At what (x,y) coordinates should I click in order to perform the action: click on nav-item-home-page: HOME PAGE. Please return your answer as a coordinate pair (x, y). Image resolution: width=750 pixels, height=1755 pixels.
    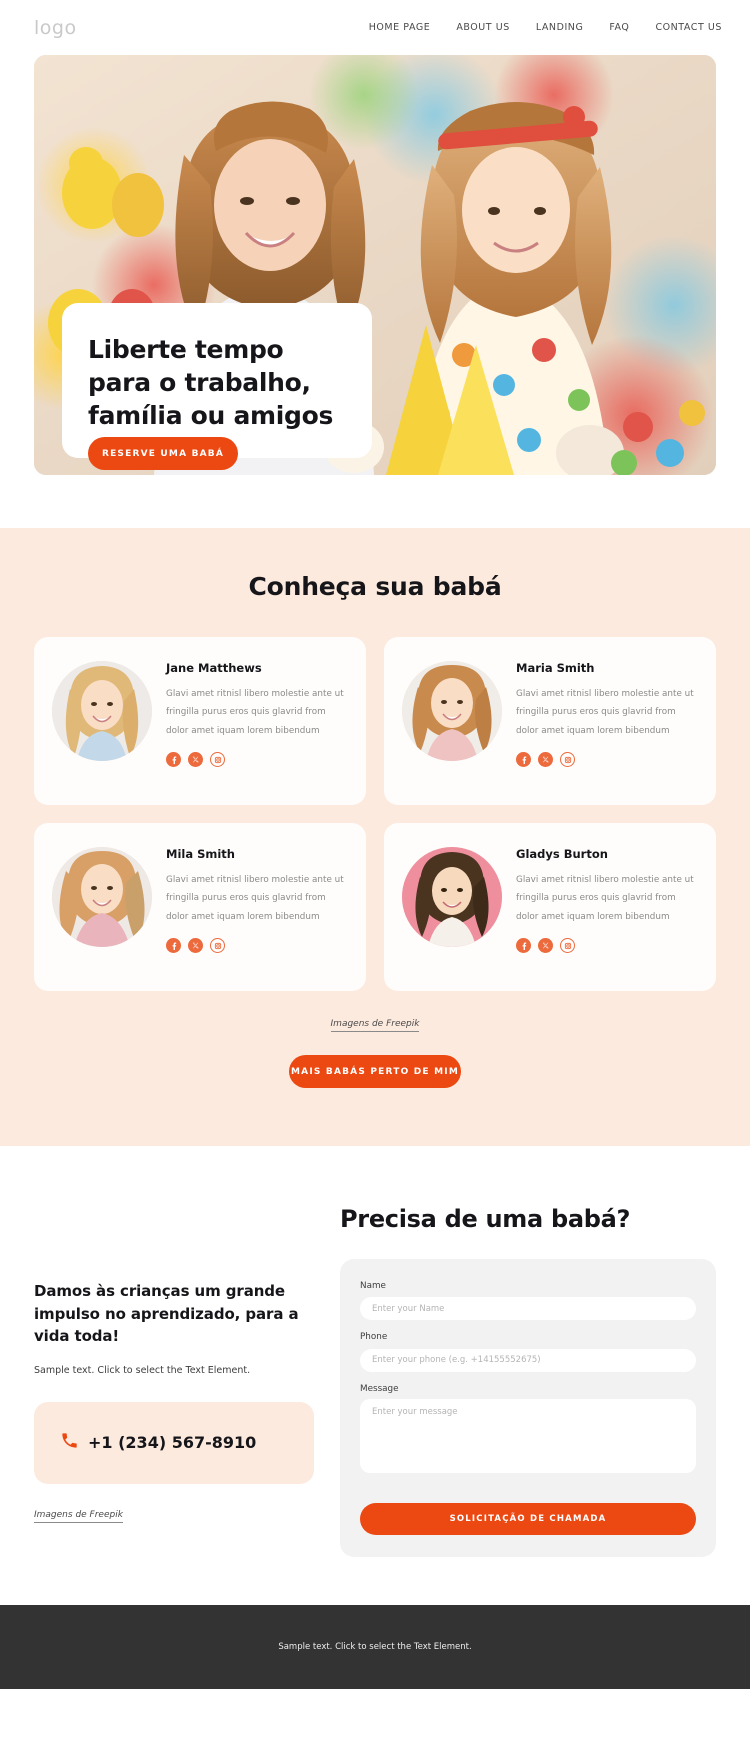
    Looking at the image, I should click on (400, 27).